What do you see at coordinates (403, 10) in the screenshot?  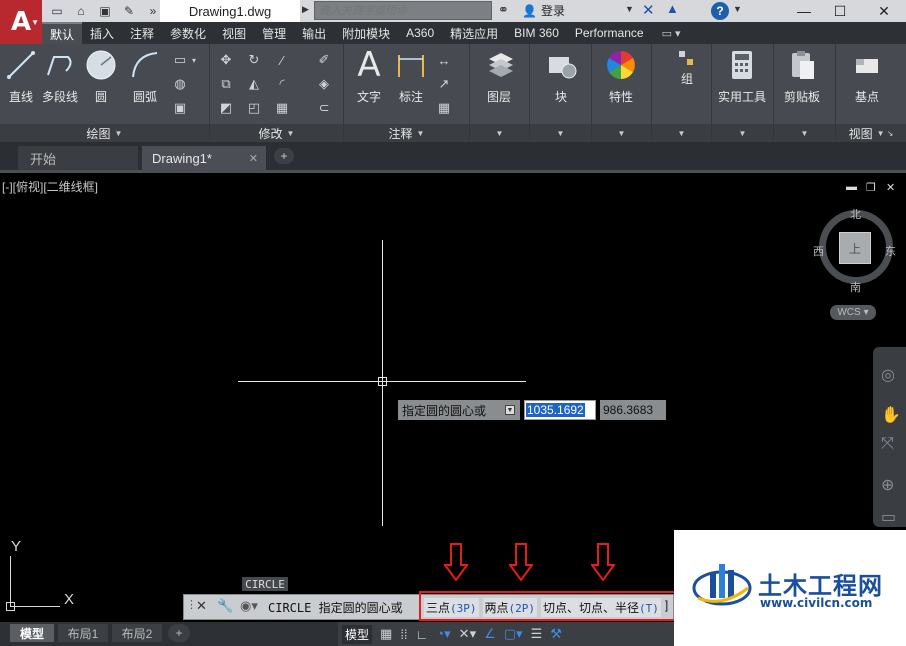 I see `search-input` at bounding box center [403, 10].